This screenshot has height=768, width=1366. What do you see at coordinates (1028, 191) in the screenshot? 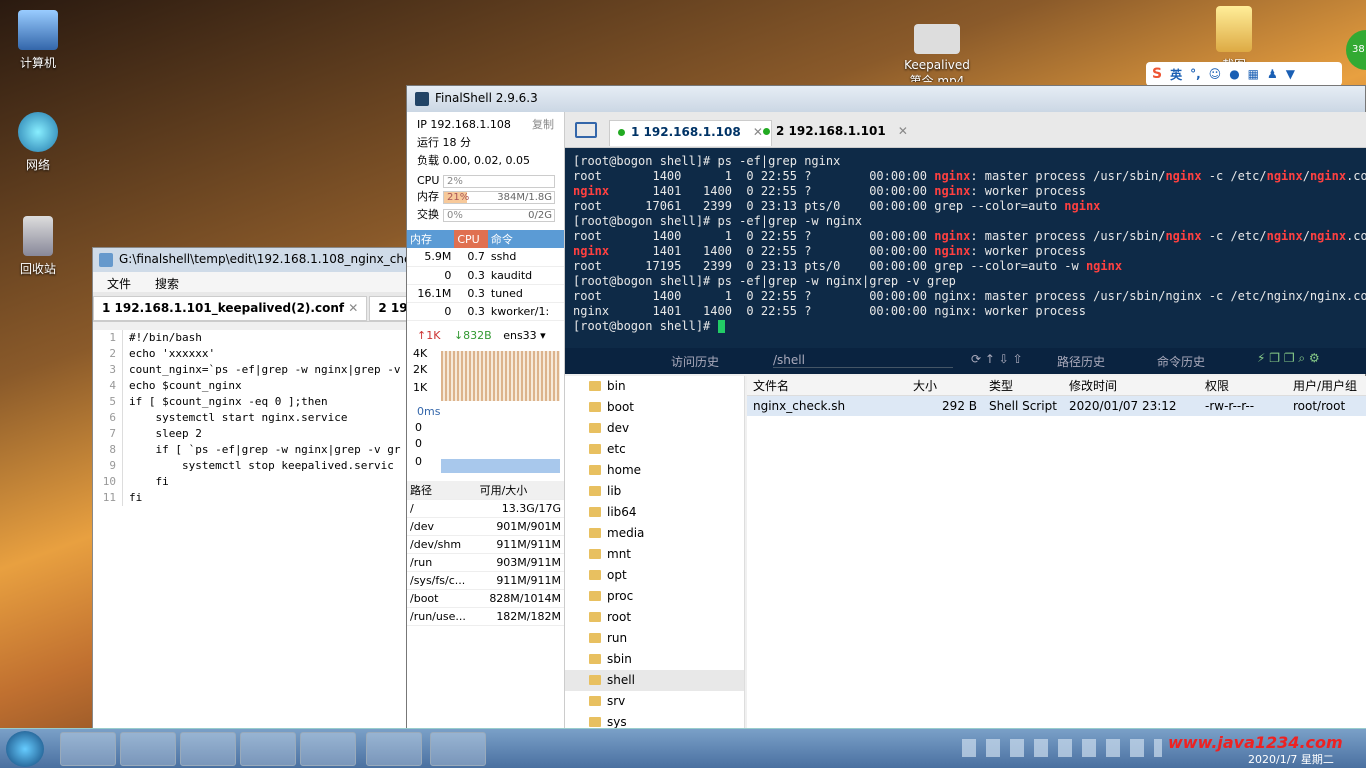
I see `terminal-text: : worker process` at bounding box center [1028, 191].